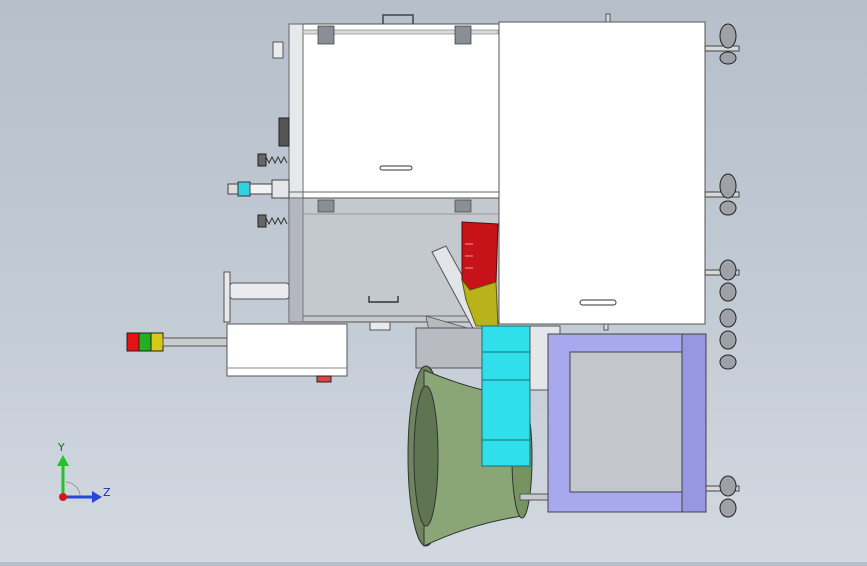 The width and height of the screenshot is (867, 566). What do you see at coordinates (308, 352) in the screenshot?
I see `control-box` at bounding box center [308, 352].